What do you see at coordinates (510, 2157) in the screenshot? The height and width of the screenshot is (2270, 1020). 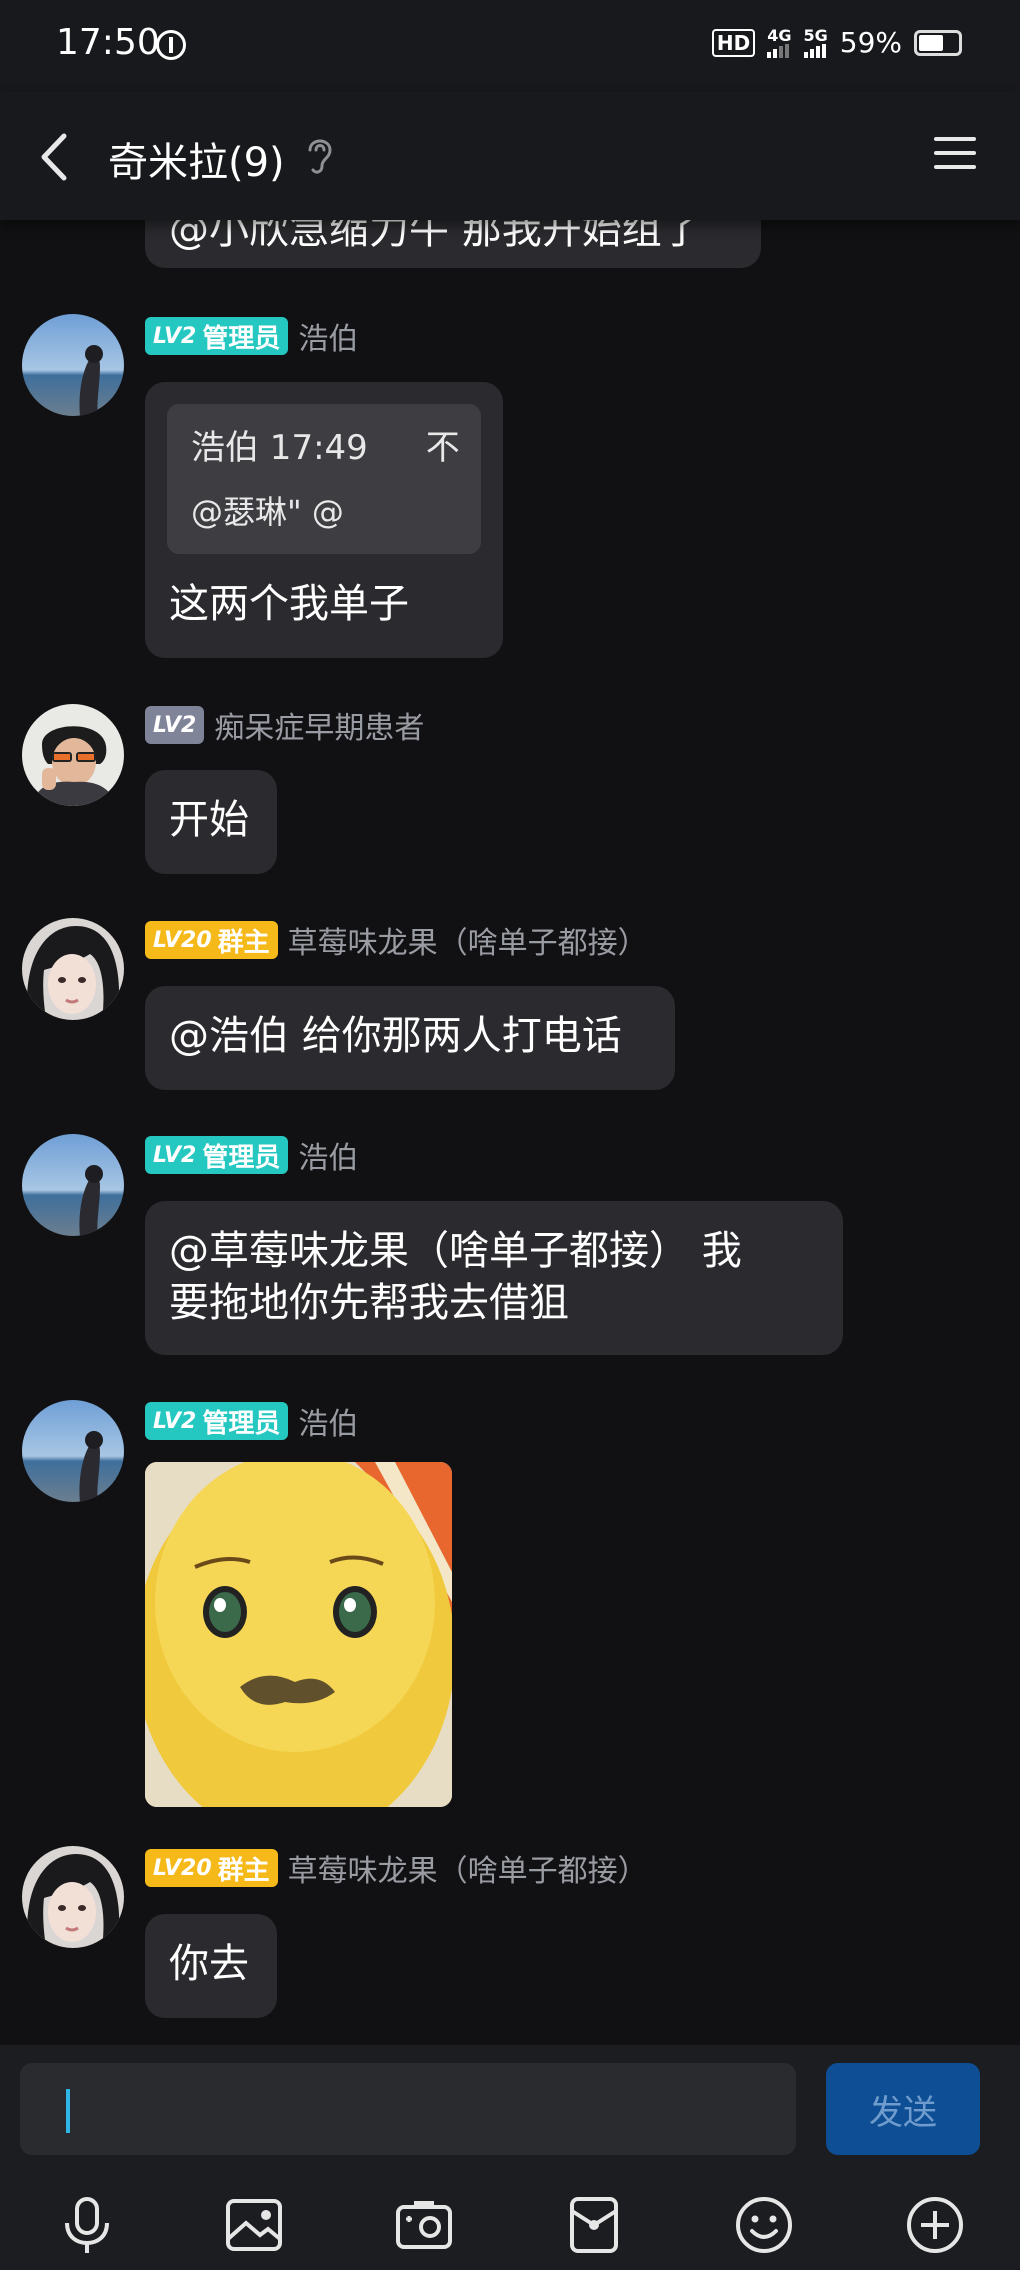 I see `input-bar: 发送` at bounding box center [510, 2157].